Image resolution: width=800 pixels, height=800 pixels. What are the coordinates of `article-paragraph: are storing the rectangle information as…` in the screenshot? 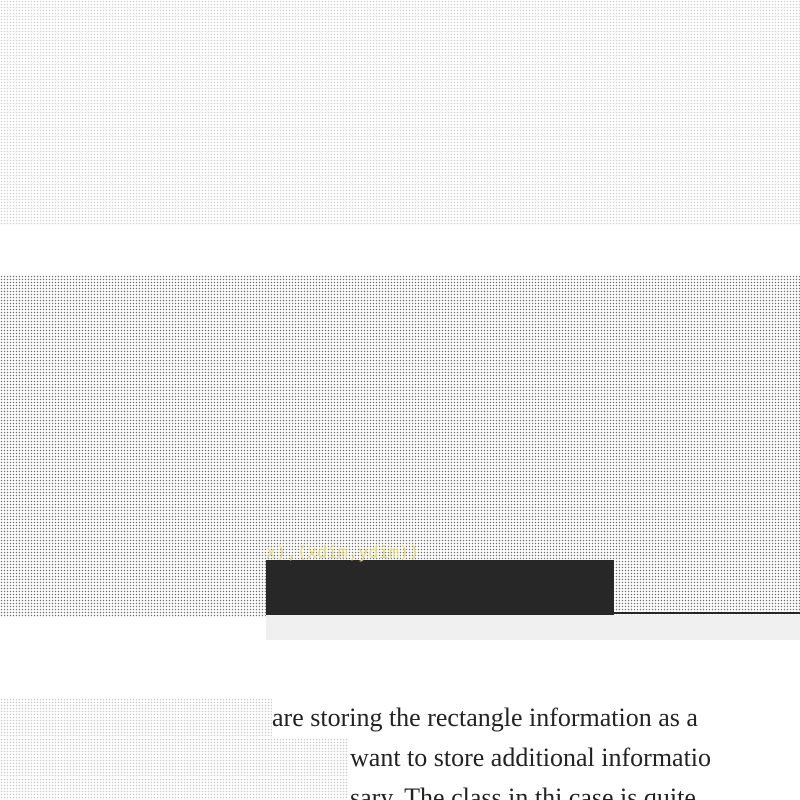 It's located at (400, 749).